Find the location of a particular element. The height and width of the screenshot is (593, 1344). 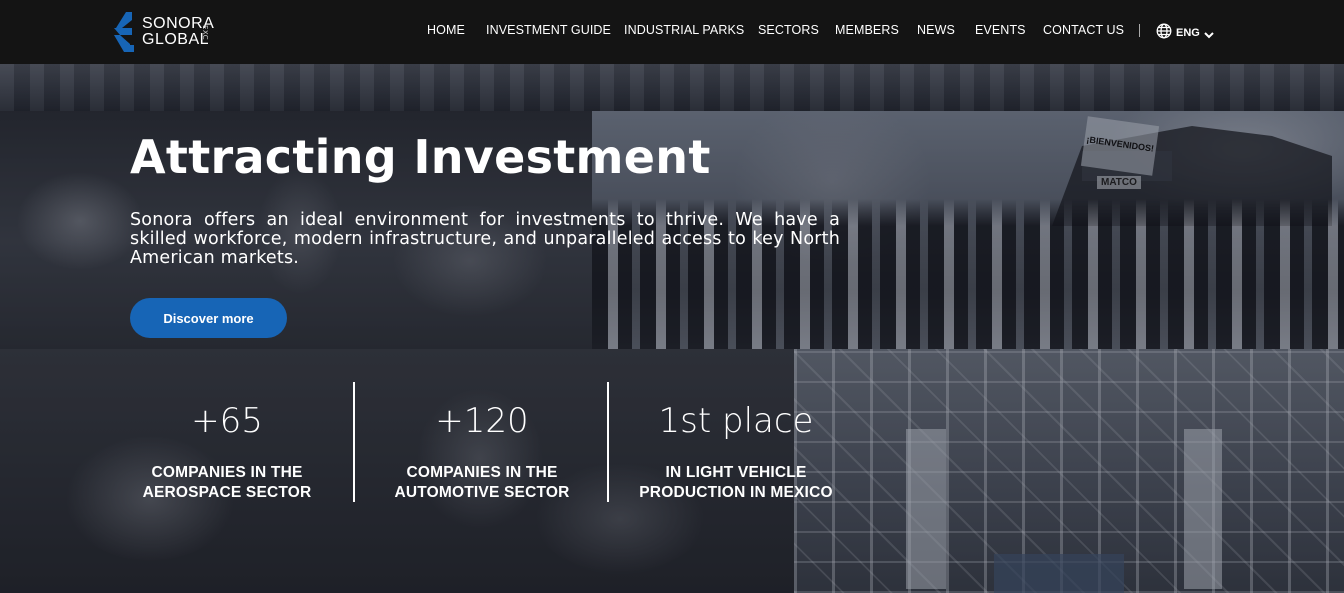

nav-events: EVENTS is located at coordinates (1000, 30).